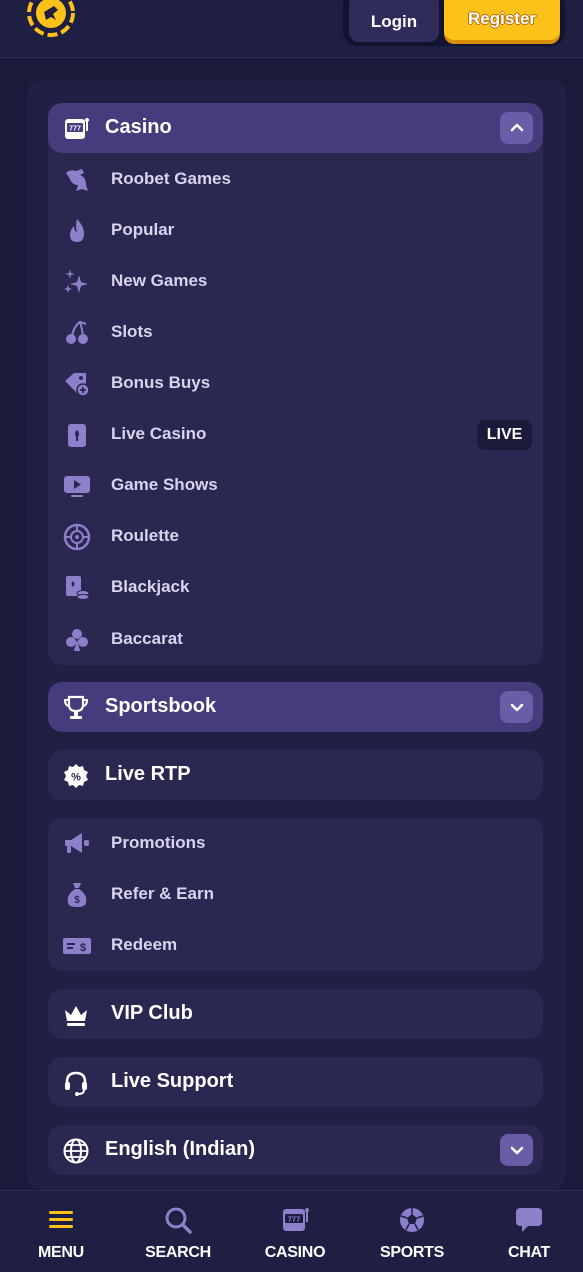  What do you see at coordinates (162, 893) in the screenshot?
I see `menu-item-label: Refer & Earn` at bounding box center [162, 893].